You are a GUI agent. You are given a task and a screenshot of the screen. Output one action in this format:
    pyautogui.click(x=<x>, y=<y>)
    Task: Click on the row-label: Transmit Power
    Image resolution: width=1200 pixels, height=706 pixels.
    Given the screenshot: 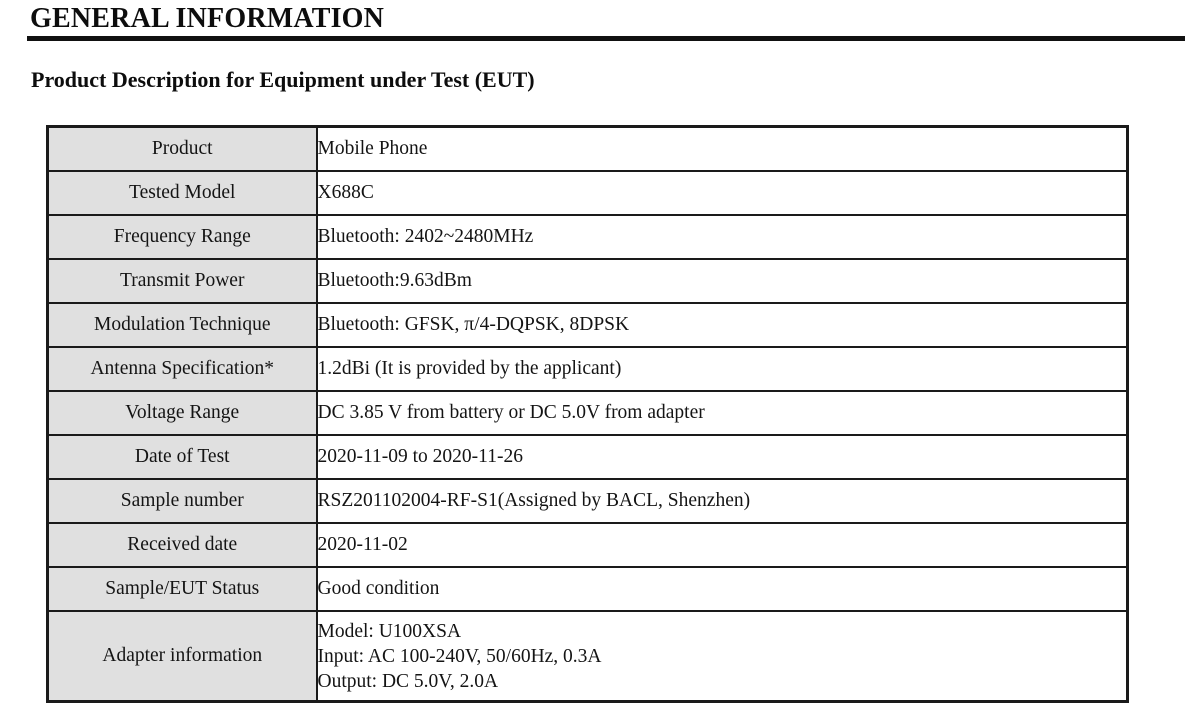 What is the action you would take?
    pyautogui.click(x=182, y=281)
    